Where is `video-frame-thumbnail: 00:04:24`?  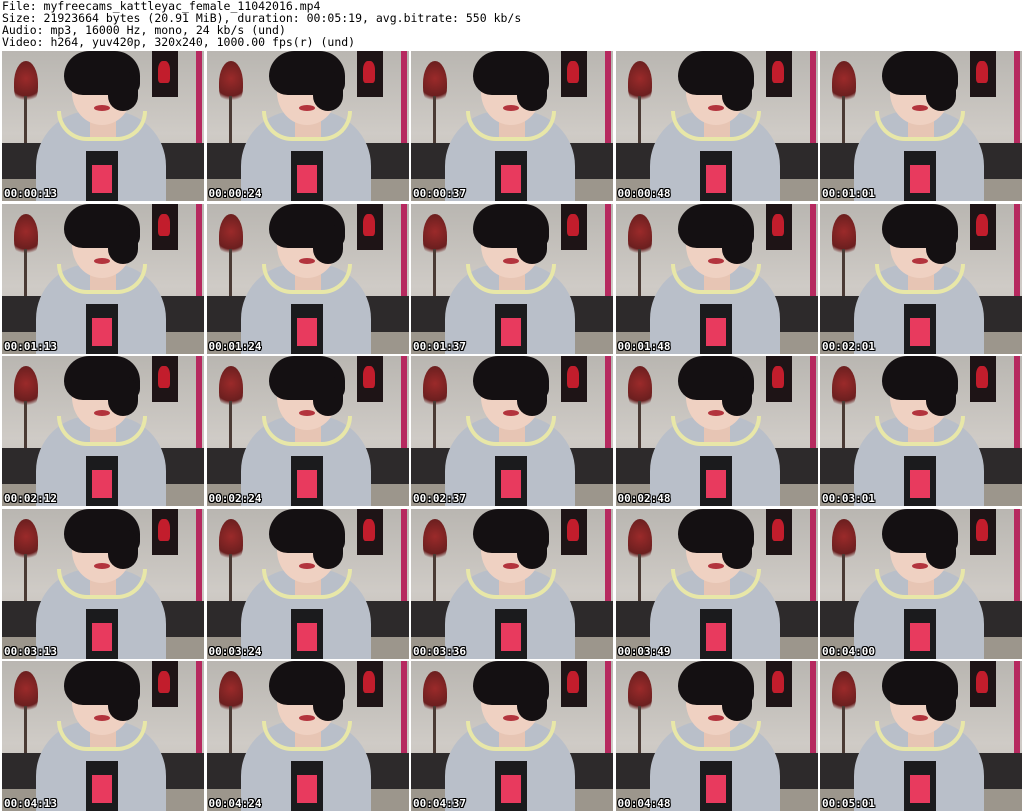 video-frame-thumbnail: 00:04:24 is located at coordinates (307, 736).